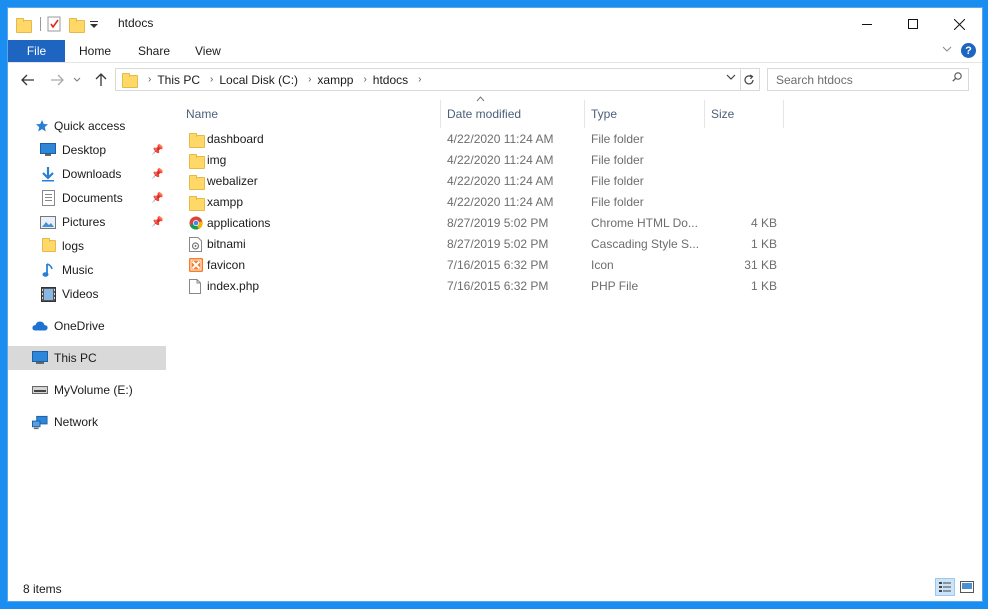 Image resolution: width=988 pixels, height=609 pixels. What do you see at coordinates (94, 24) in the screenshot?
I see `qat-dropdown-icon` at bounding box center [94, 24].